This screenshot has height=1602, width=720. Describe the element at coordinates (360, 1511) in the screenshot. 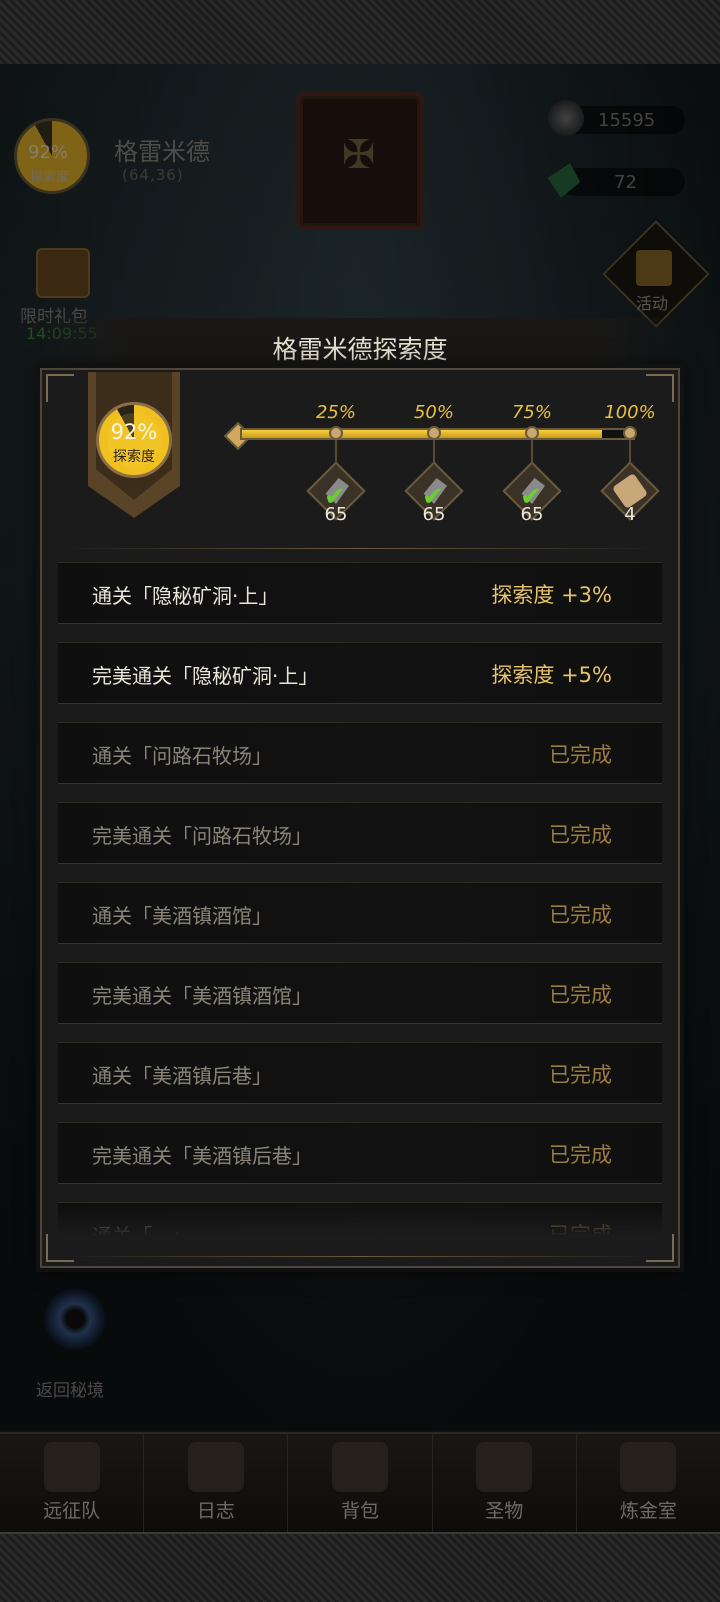

I see `nav-label: 背包` at that location.